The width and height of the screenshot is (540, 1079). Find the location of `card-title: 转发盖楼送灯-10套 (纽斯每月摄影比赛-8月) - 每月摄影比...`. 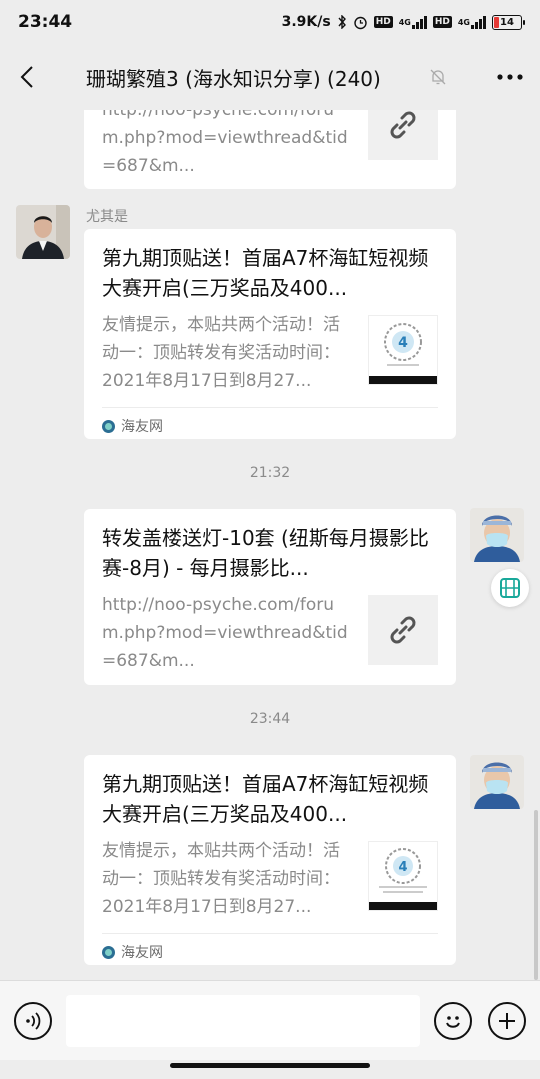

card-title: 转发盖楼送灯-10套 (纽斯每月摄影比赛-8月) - 每月摄影比... is located at coordinates (265, 553).